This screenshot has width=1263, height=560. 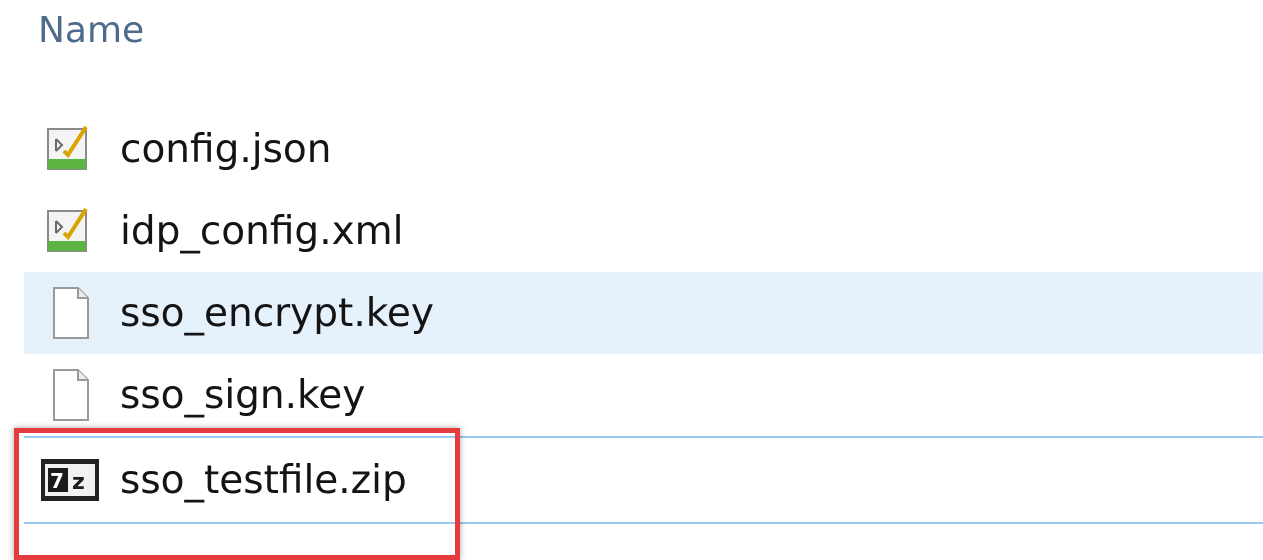 What do you see at coordinates (70, 149) in the screenshot?
I see `json-file-icon` at bounding box center [70, 149].